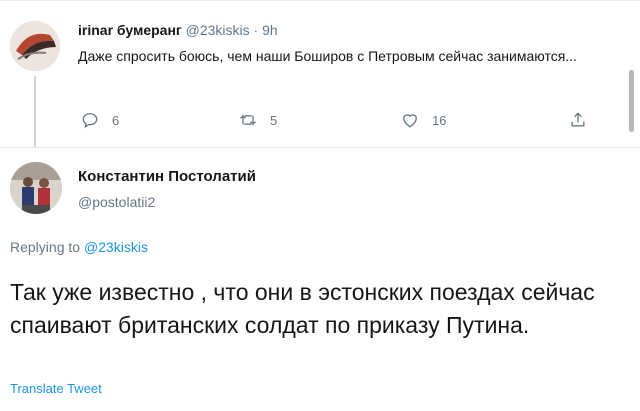 This screenshot has height=411, width=640. Describe the element at coordinates (116, 120) in the screenshot. I see `reply-count: 6` at that location.